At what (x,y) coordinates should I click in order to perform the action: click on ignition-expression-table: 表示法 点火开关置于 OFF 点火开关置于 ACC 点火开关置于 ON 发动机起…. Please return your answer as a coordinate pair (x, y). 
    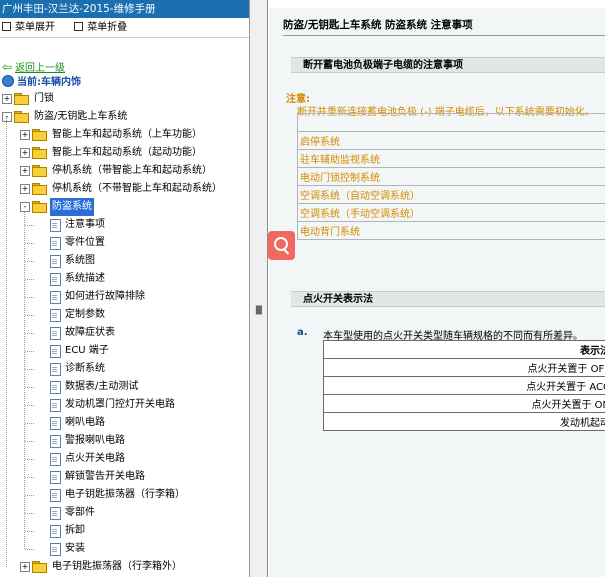
    Looking at the image, I should click on (464, 385).